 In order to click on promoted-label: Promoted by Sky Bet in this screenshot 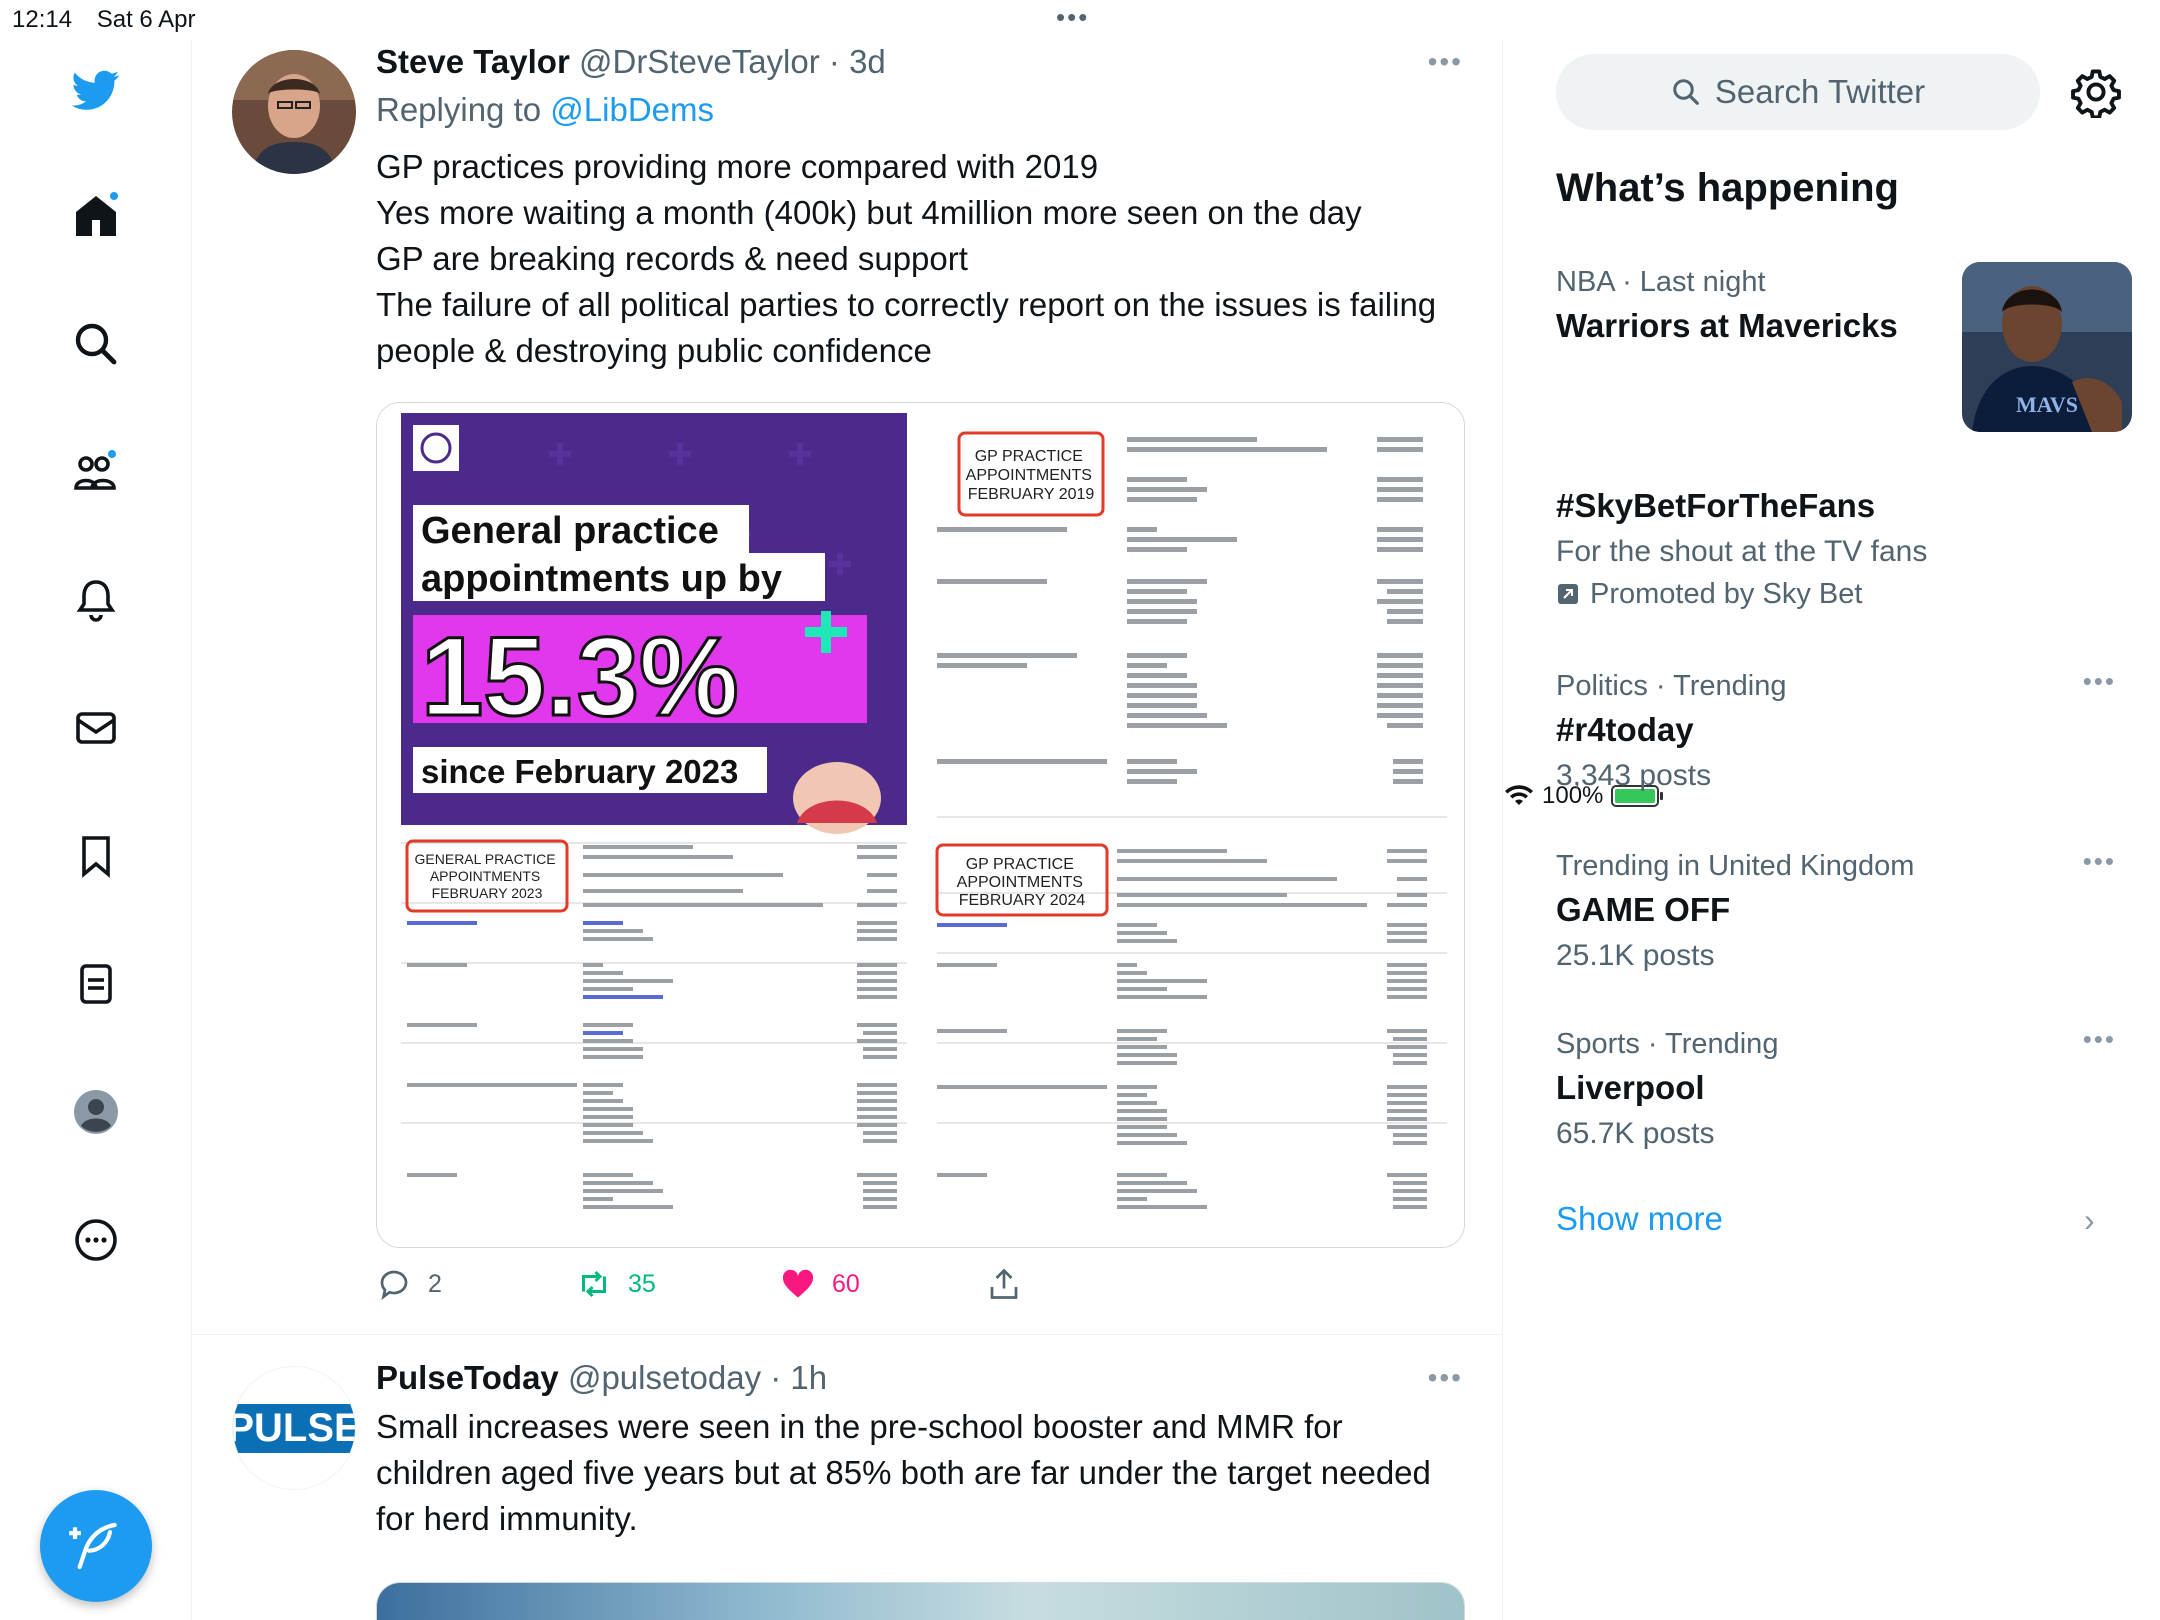, I will do `click(1726, 594)`.